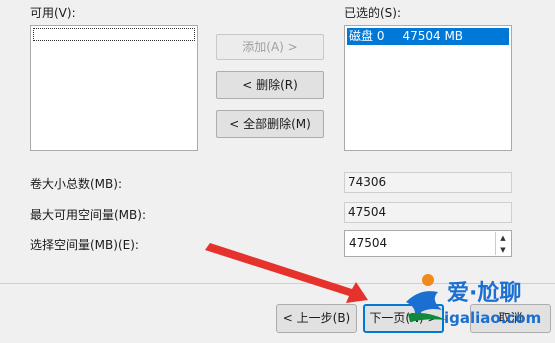  I want to click on watermark-url: igaliao.com, so click(493, 318).